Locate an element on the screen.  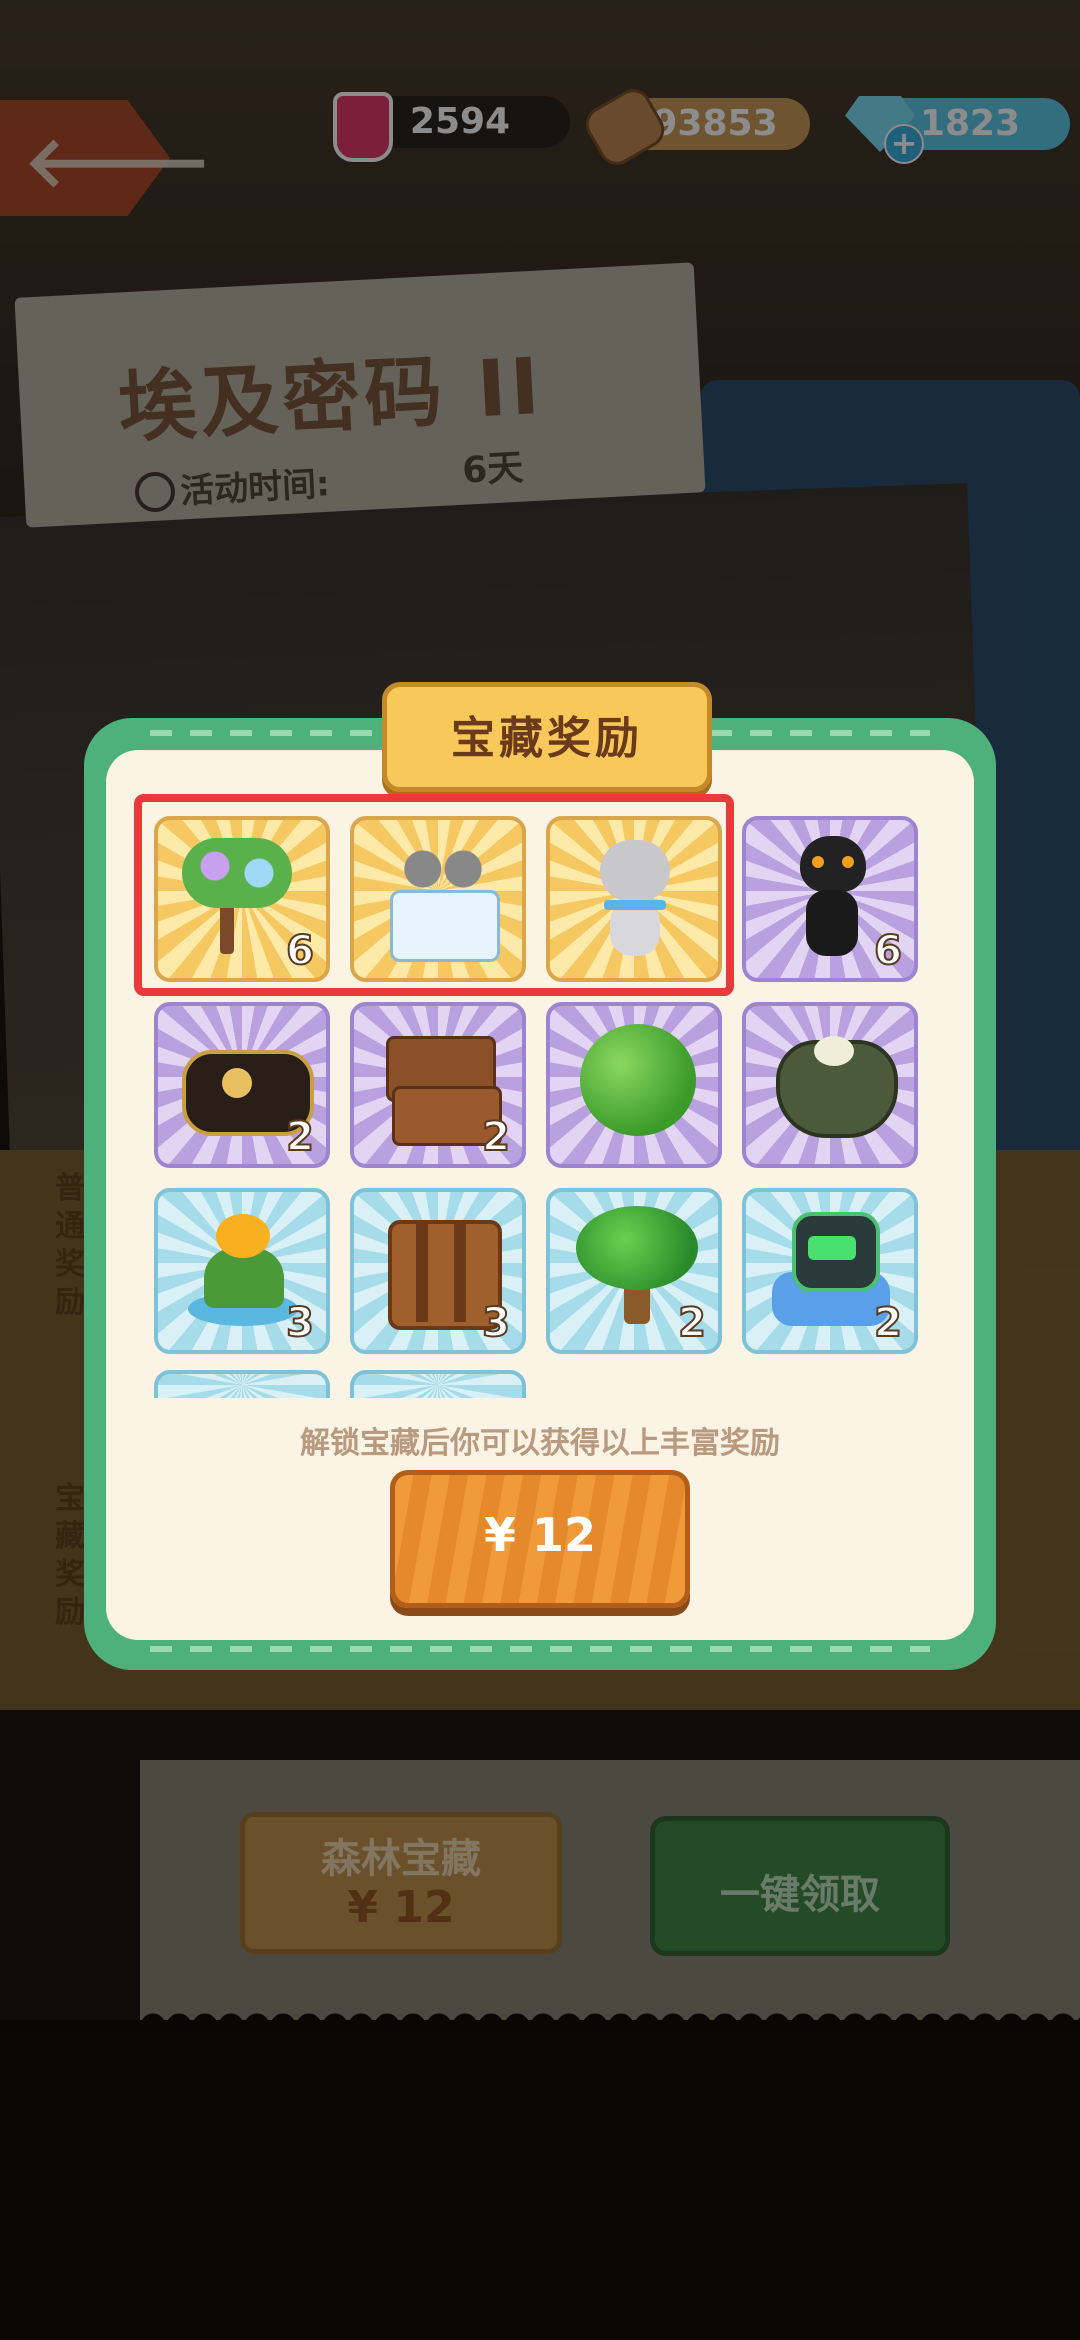
reward-tile-oak-tree: 2 is located at coordinates (634, 1271).